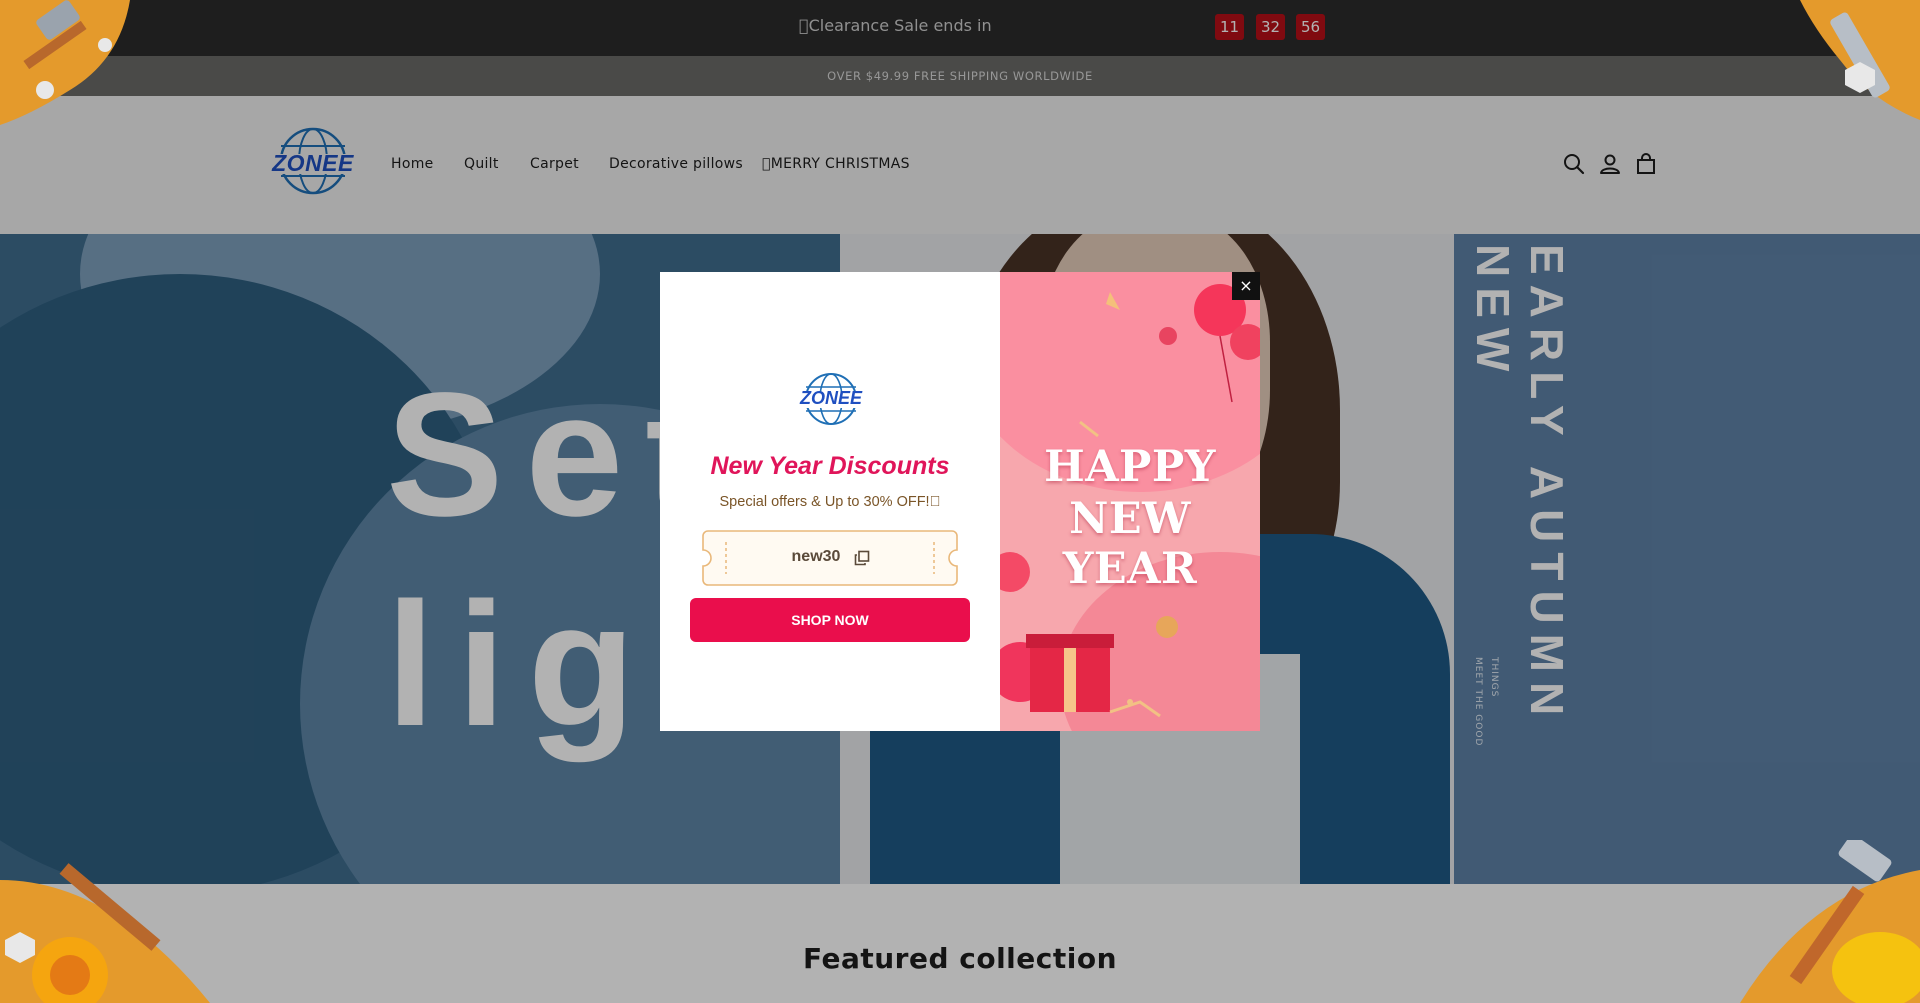  What do you see at coordinates (1130, 467) in the screenshot?
I see `happy-text: HAPPY` at bounding box center [1130, 467].